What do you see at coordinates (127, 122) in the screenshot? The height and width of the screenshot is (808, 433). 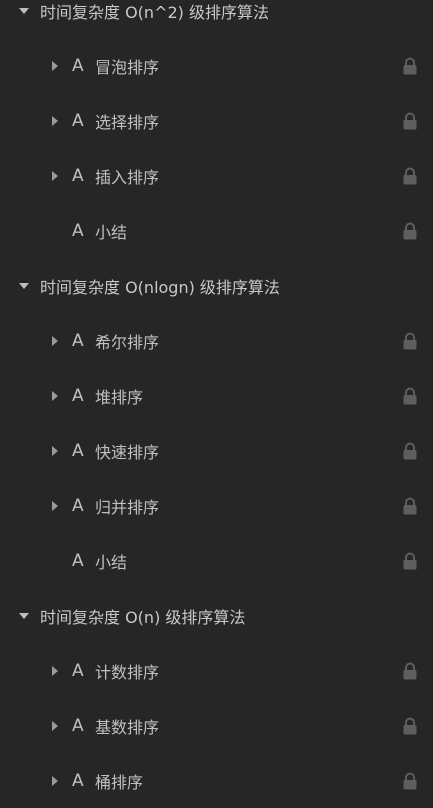 I see `lesson-label: 选择排序` at bounding box center [127, 122].